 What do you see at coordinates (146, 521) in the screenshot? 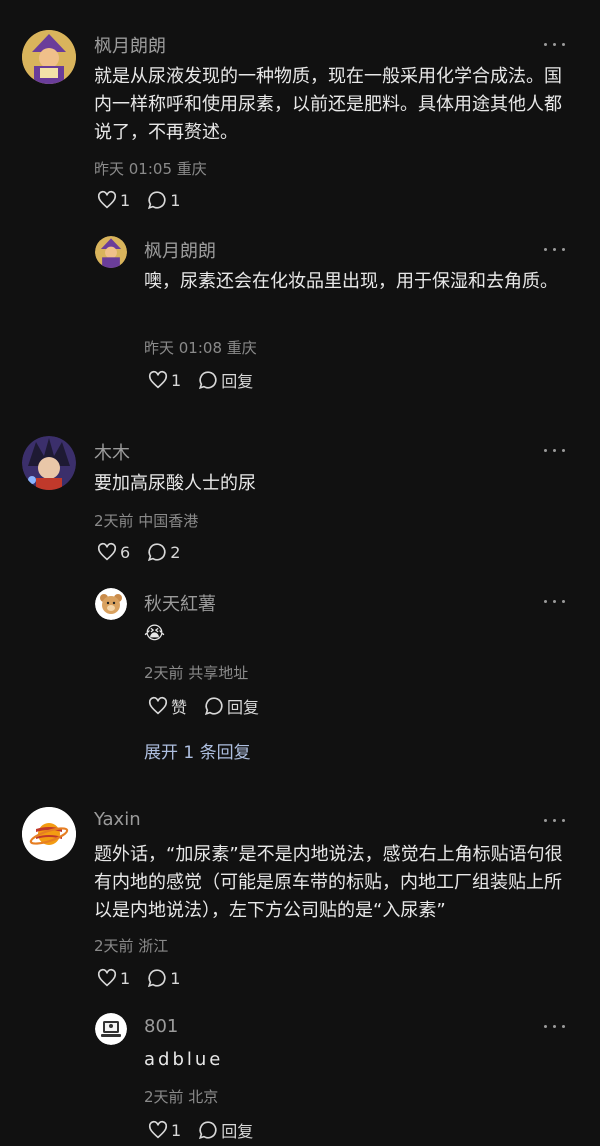
I see `comment-meta: 2天前 中国香港` at bounding box center [146, 521].